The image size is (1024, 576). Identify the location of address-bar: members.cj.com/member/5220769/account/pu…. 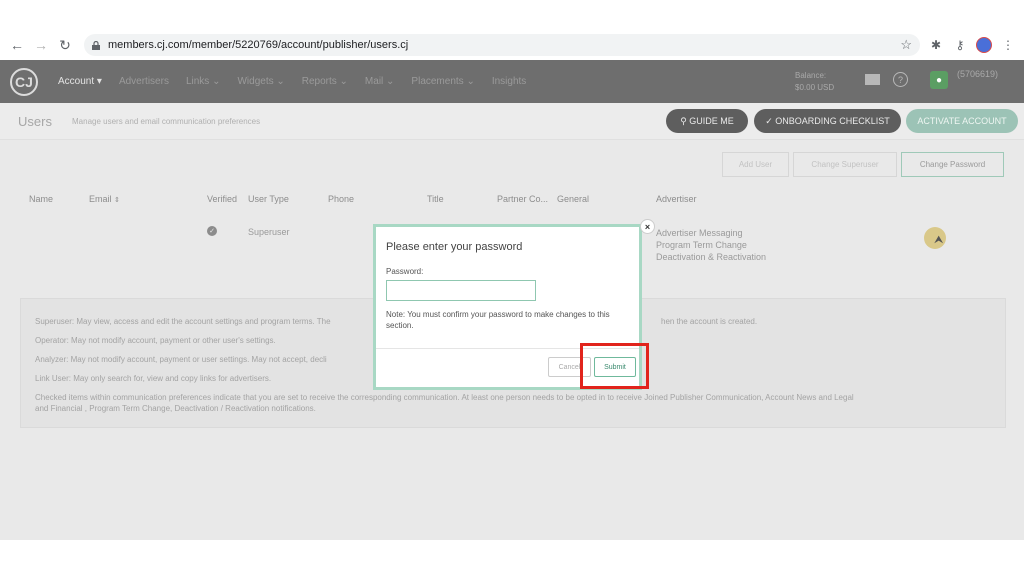
(502, 45).